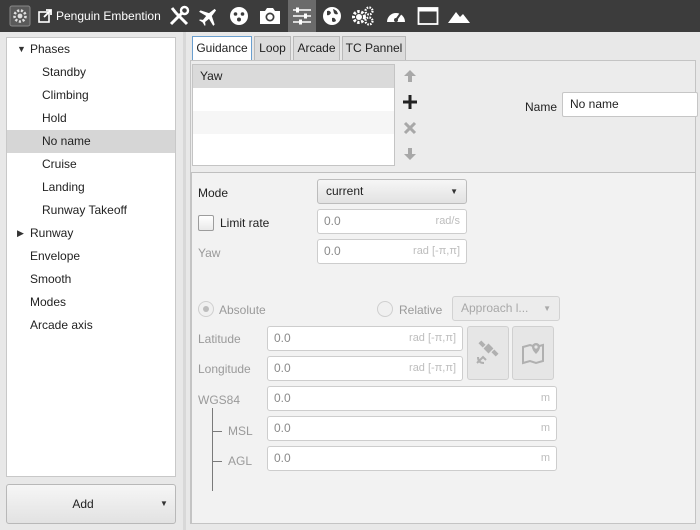 The width and height of the screenshot is (700, 530). I want to click on gear-icon, so click(20, 16).